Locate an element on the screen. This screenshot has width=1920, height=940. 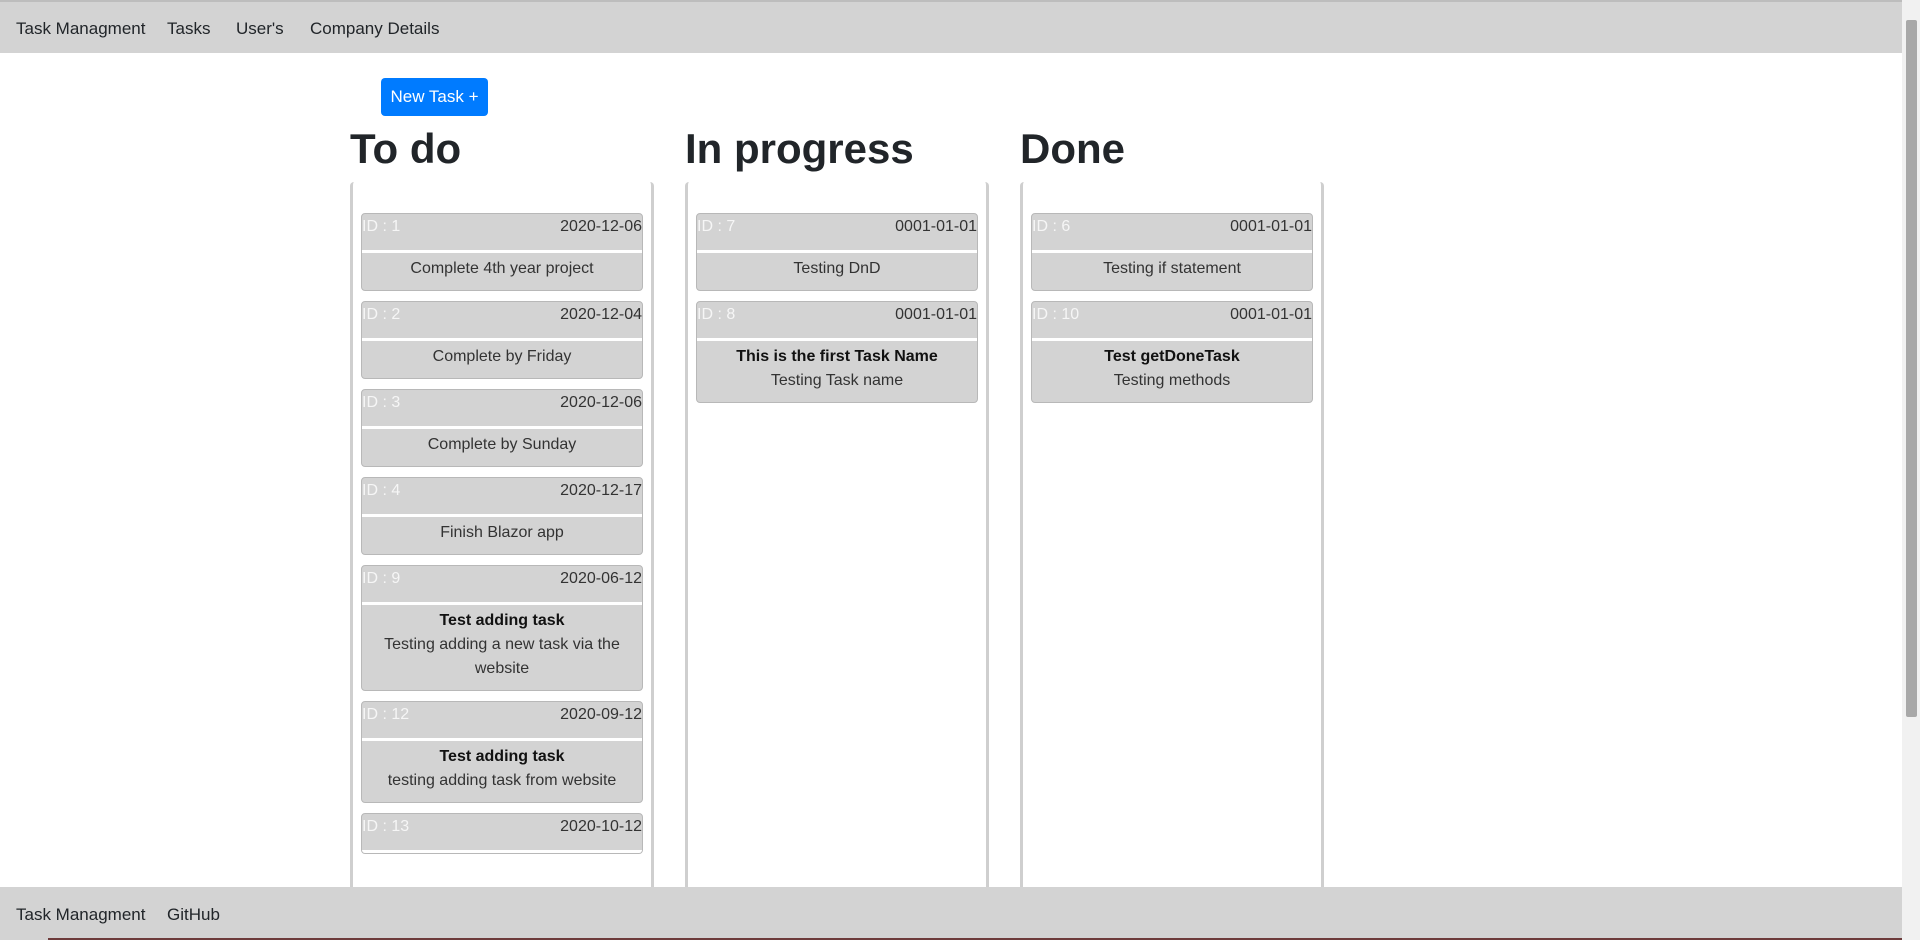
task-card-body: Complete by Sunday is located at coordinates (502, 447).